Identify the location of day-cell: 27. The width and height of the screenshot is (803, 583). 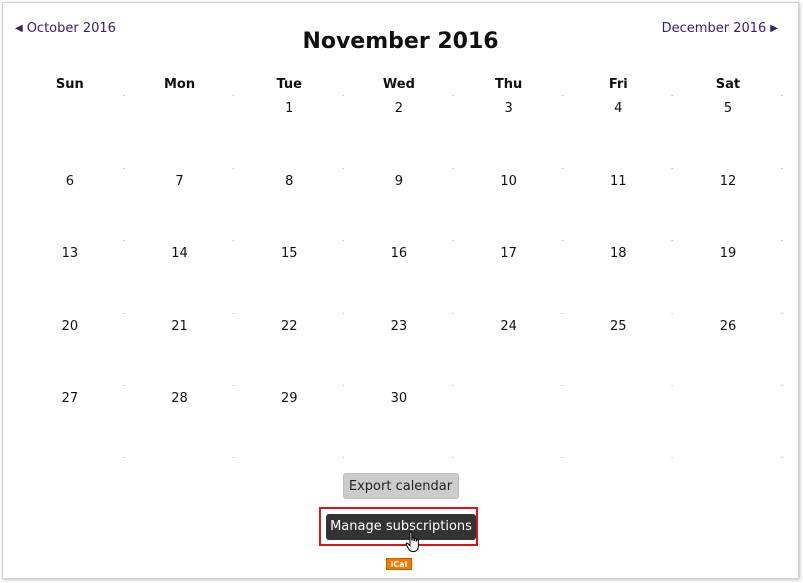
(70, 421).